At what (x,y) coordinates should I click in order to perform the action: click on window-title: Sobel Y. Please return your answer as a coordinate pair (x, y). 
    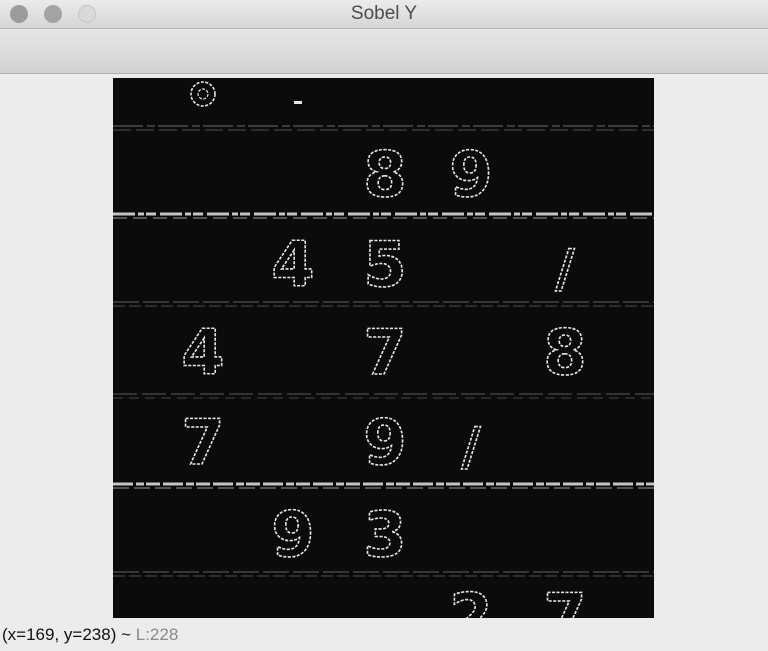
    Looking at the image, I should click on (384, 13).